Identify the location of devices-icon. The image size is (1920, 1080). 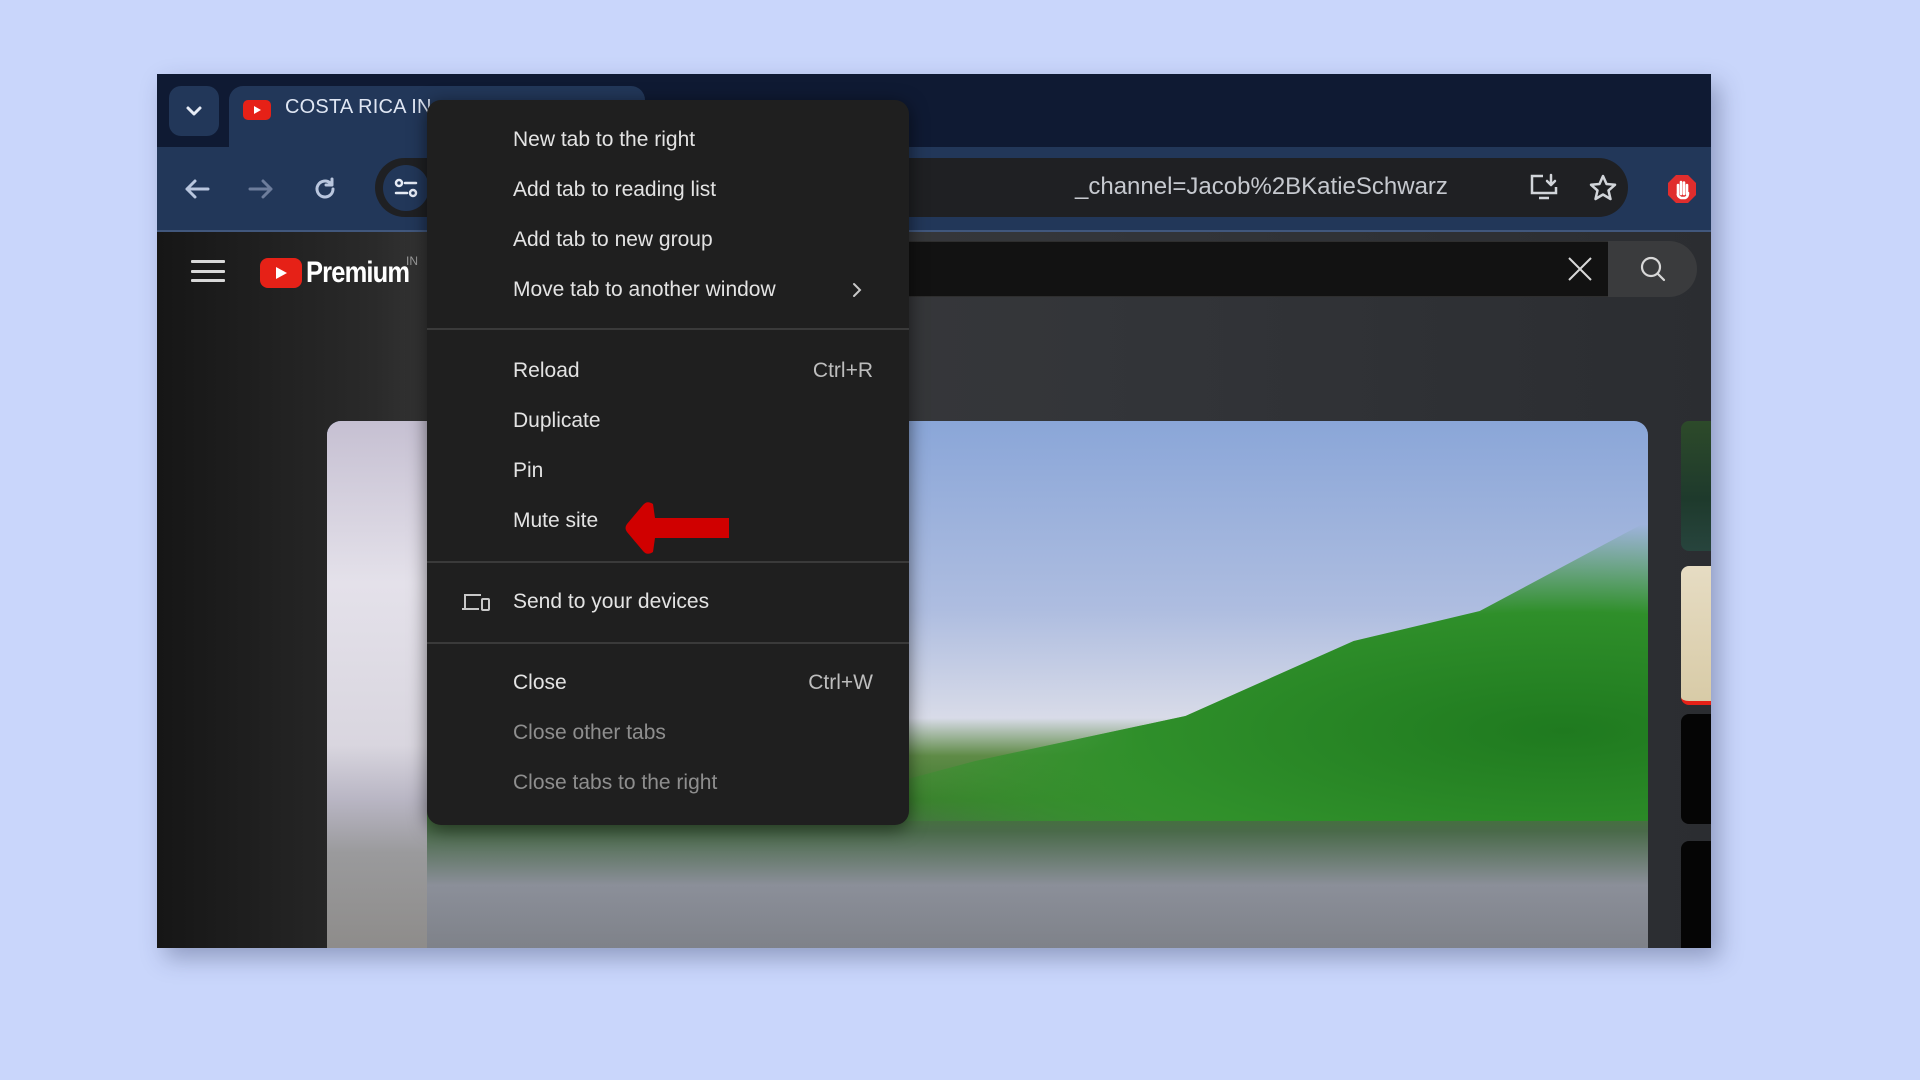
(476, 602).